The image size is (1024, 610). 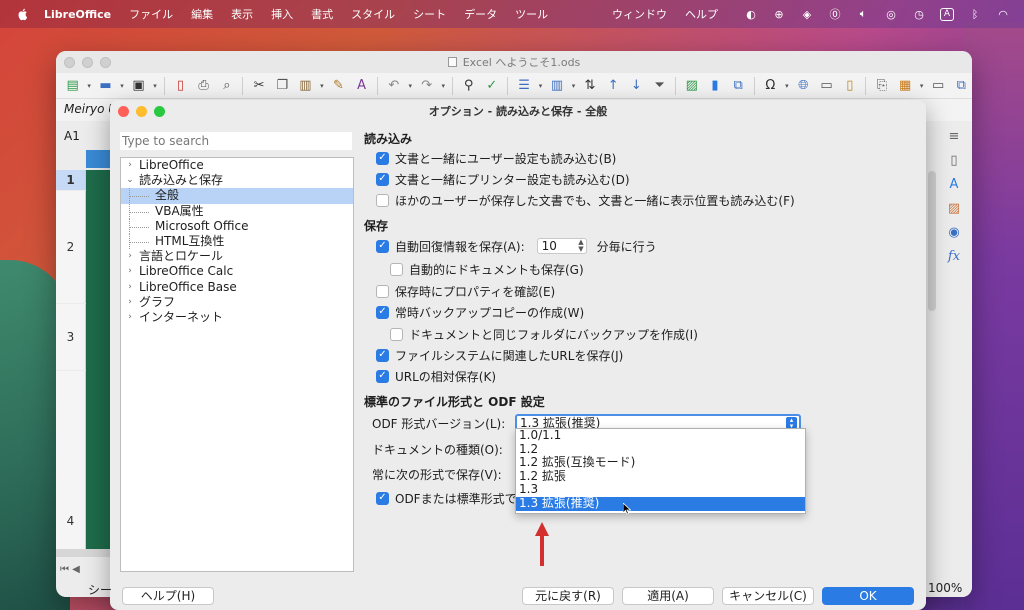 I want to click on menu-insert: 挿入, so click(x=282, y=14).